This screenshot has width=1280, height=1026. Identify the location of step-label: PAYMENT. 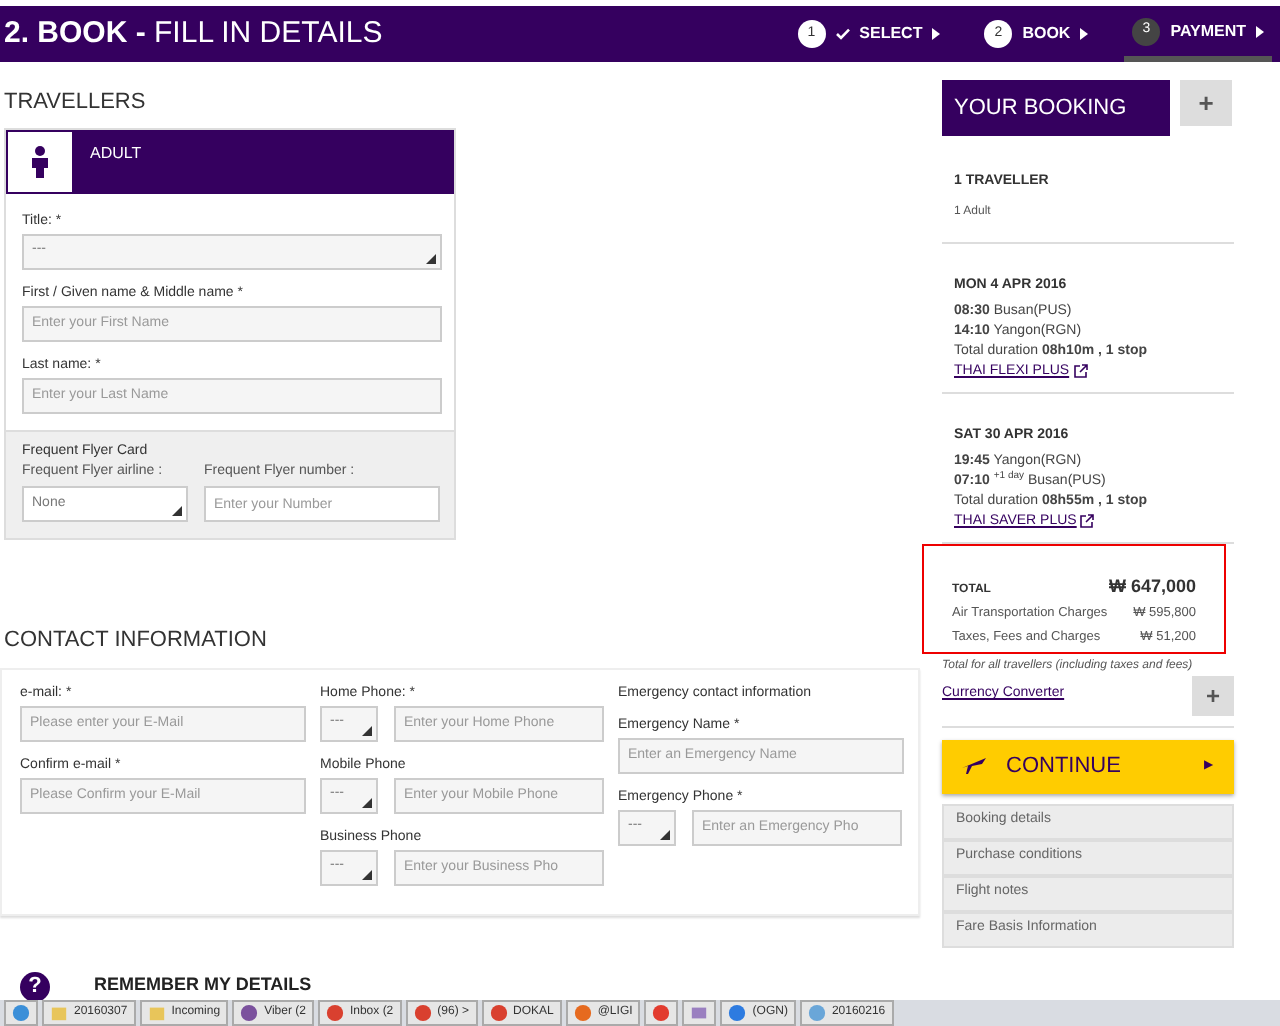
(1208, 31).